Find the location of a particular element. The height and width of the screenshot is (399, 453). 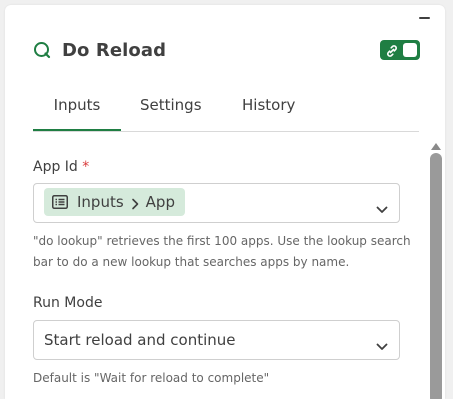

run-mode-value: Start reload and continue is located at coordinates (140, 340).